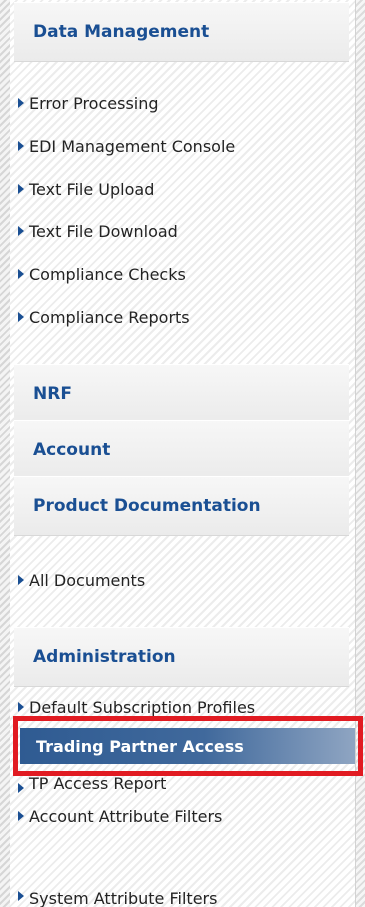 The height and width of the screenshot is (907, 365). Describe the element at coordinates (121, 32) in the screenshot. I see `section-title: Data Management` at that location.